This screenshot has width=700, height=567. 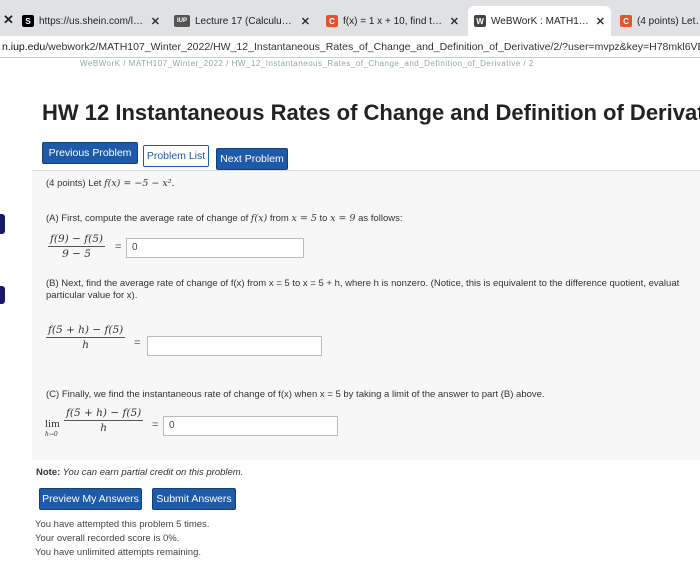 What do you see at coordinates (668, 21) in the screenshot?
I see `tab-title: (4 points) Let f(x) =` at bounding box center [668, 21].